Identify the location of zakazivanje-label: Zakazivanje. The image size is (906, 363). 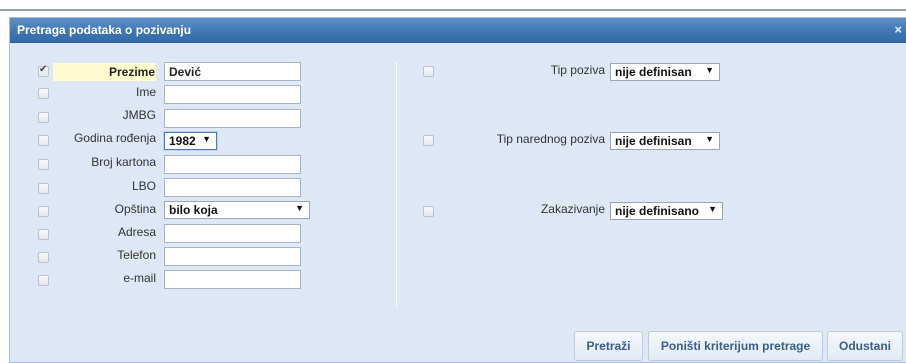
(572, 209).